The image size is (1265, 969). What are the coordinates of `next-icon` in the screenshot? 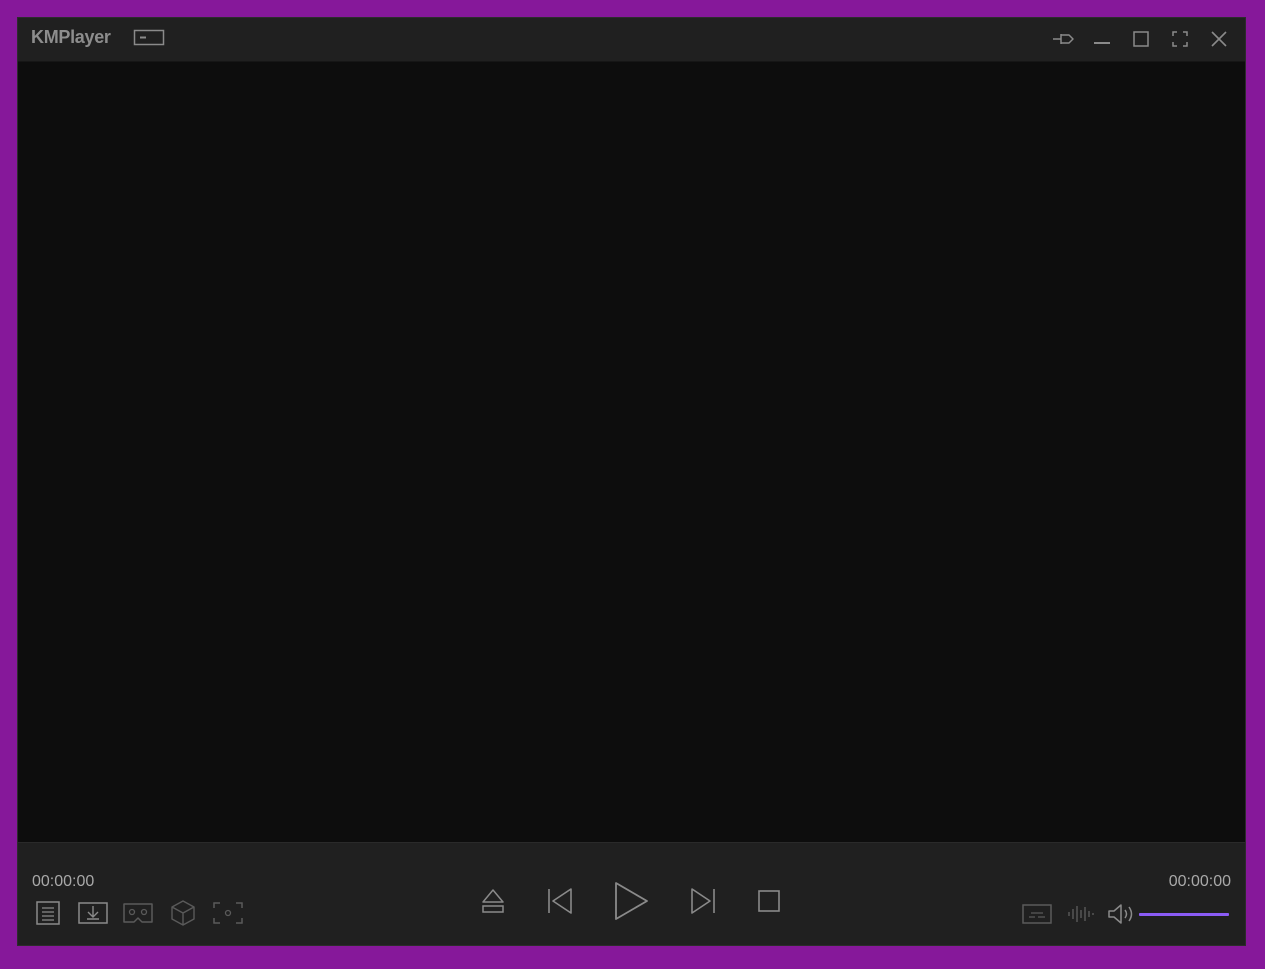 It's located at (703, 901).